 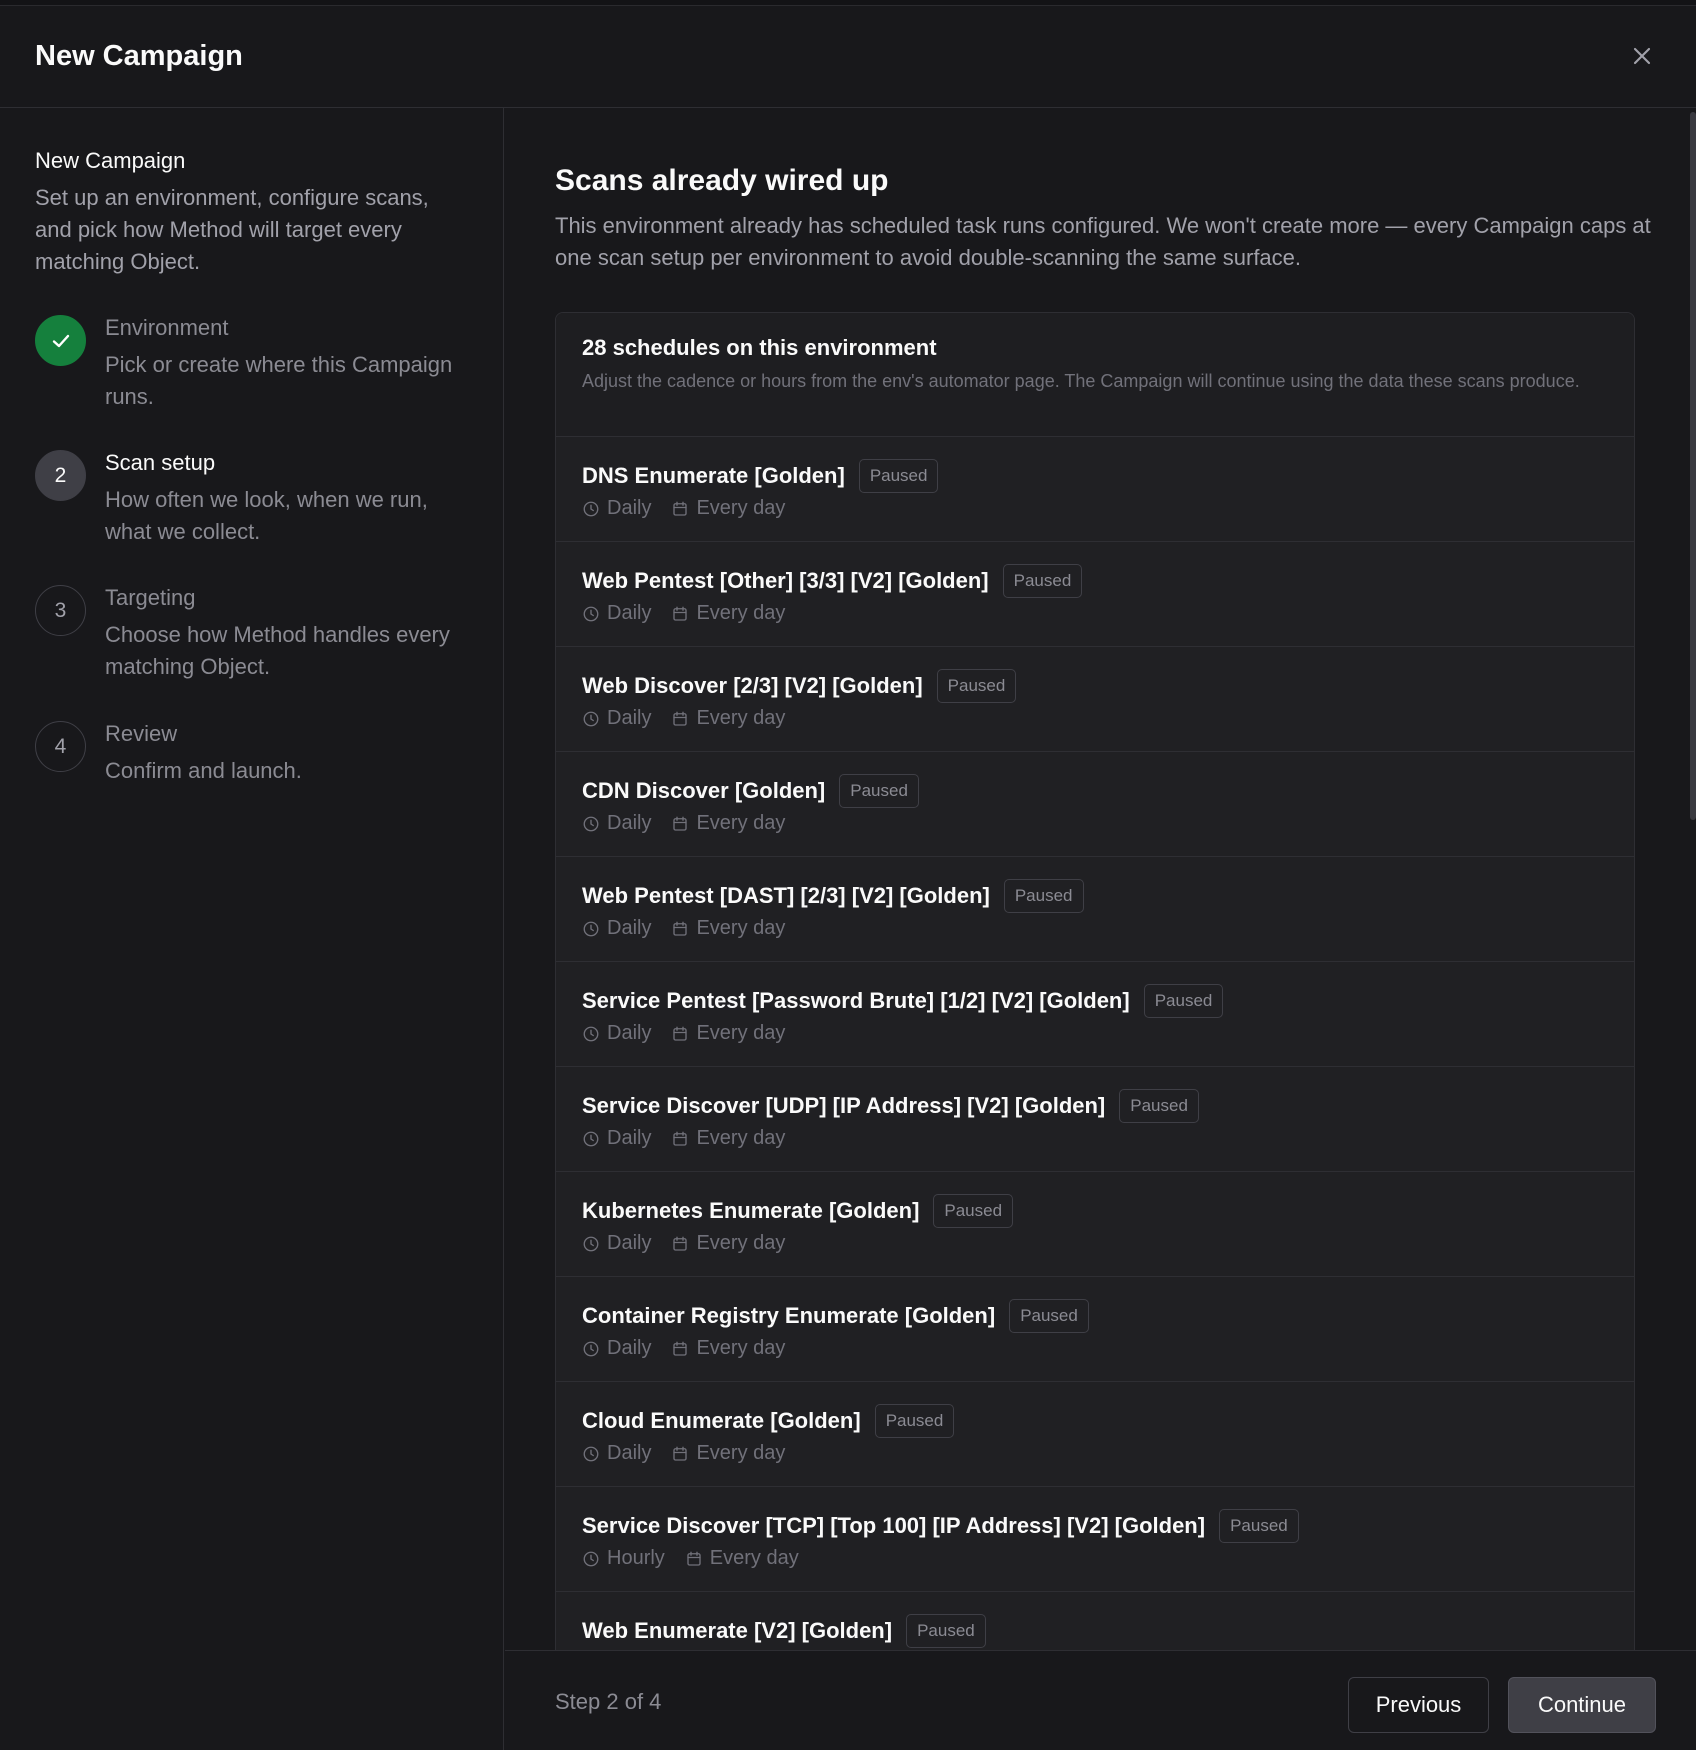 What do you see at coordinates (279, 380) in the screenshot?
I see `step-subtitle: Pick or create where this Campaign runs.` at bounding box center [279, 380].